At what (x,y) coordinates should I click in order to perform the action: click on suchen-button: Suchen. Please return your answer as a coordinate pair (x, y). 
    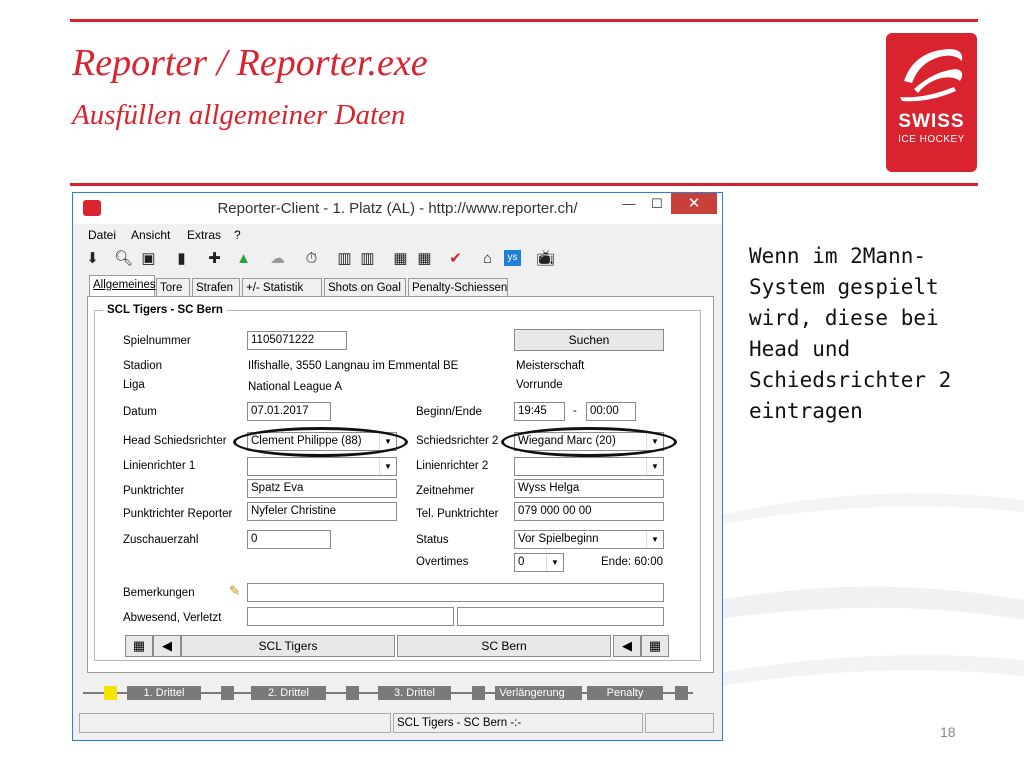
    Looking at the image, I should click on (589, 340).